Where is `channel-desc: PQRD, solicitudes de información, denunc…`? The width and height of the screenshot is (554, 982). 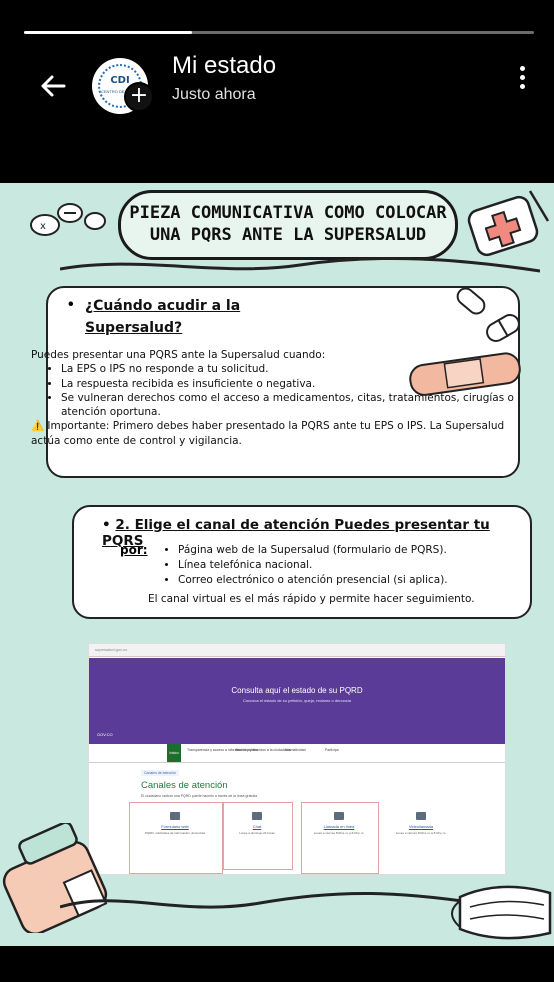
channel-desc: PQRD, solicitudes de información, denunc… is located at coordinates (175, 833).